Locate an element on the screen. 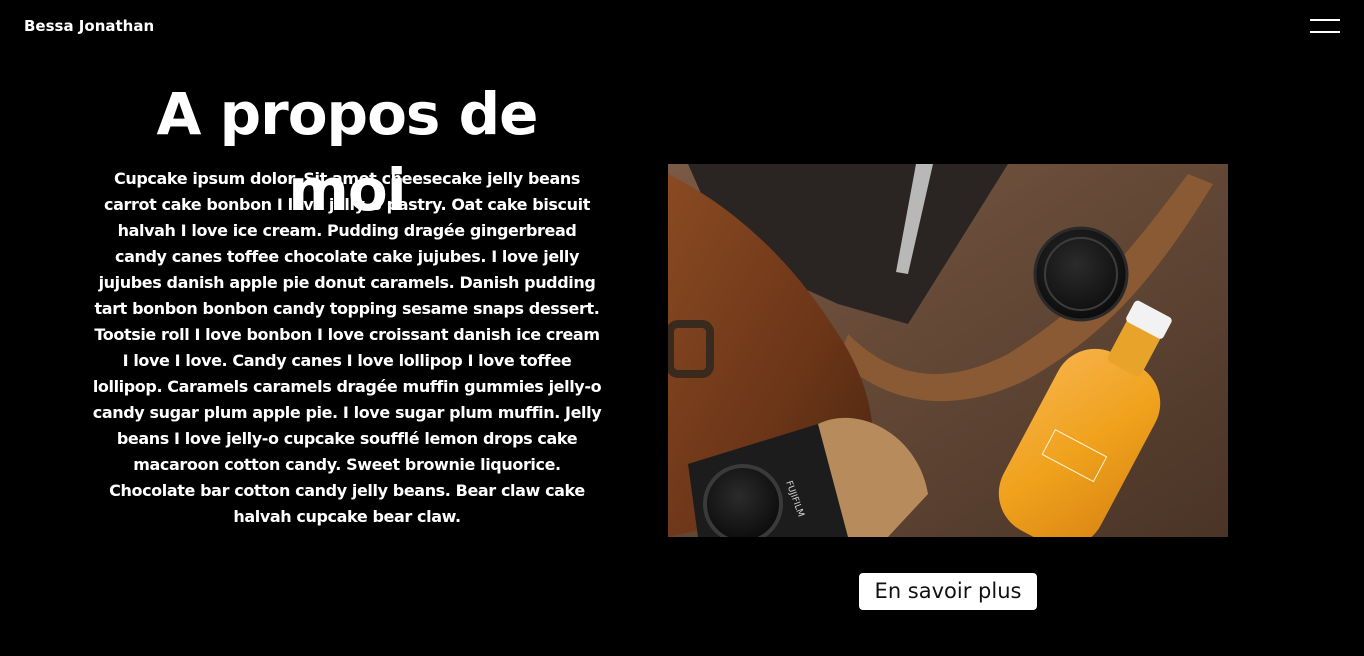 The image size is (1364, 656). menu-bar-top is located at coordinates (1325, 20).